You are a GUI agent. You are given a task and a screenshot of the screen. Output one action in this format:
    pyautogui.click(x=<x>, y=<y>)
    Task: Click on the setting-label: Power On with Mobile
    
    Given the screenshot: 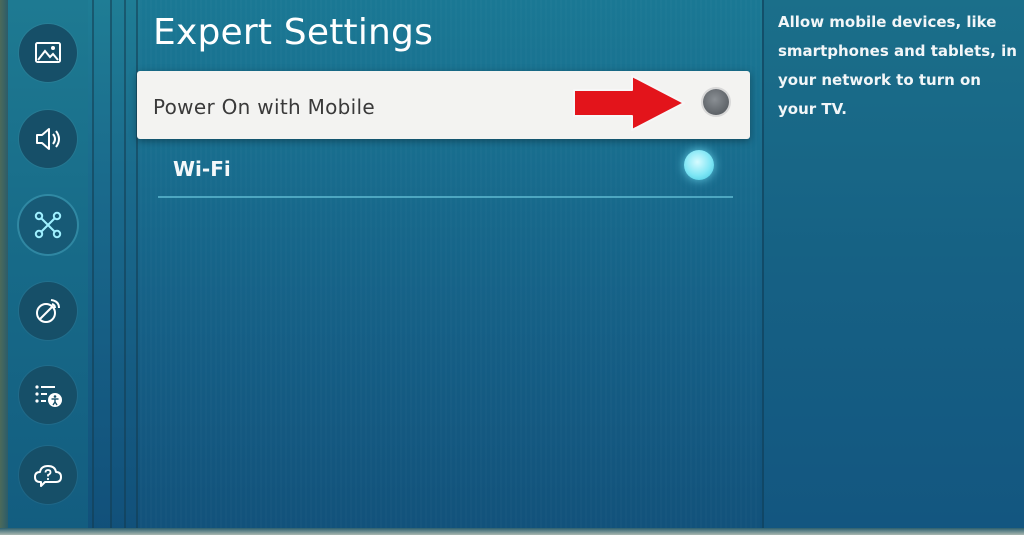 What is the action you would take?
    pyautogui.click(x=264, y=107)
    